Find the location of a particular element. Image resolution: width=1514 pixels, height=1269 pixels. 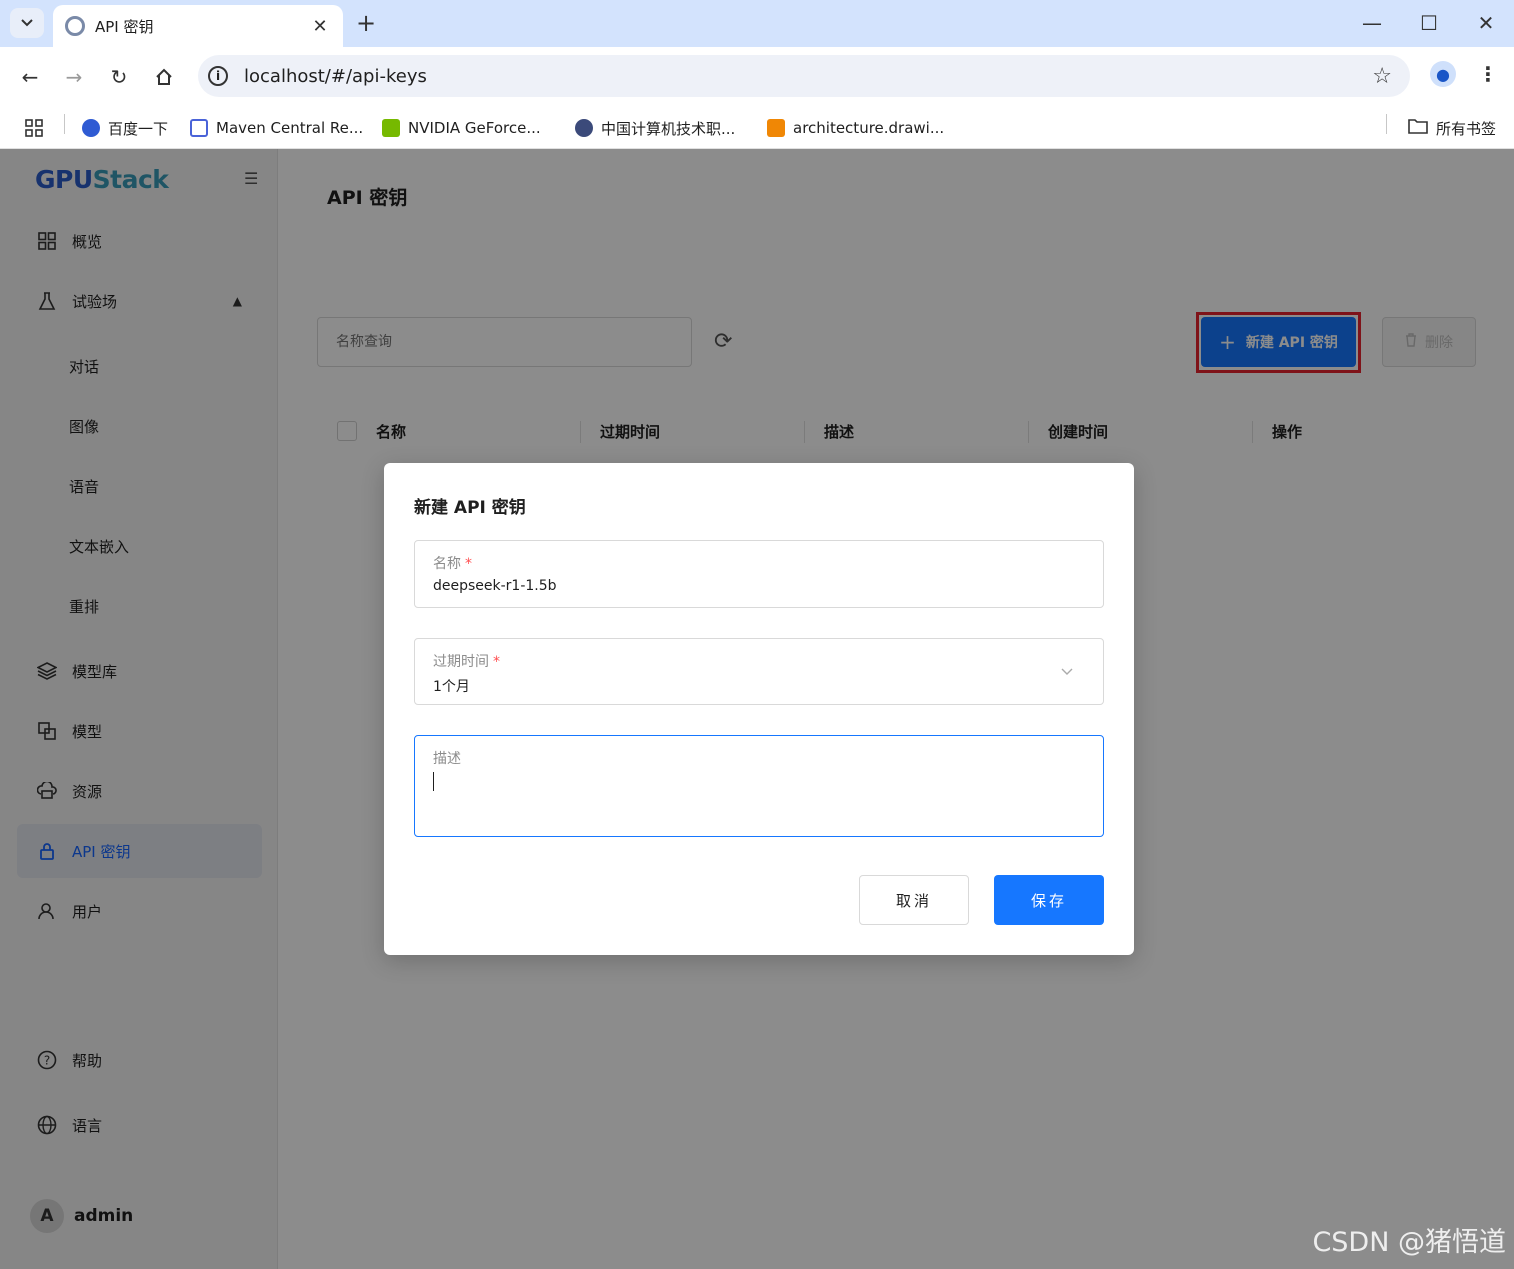

expiry-select: 过期时间 * 1个月 is located at coordinates (759, 671).